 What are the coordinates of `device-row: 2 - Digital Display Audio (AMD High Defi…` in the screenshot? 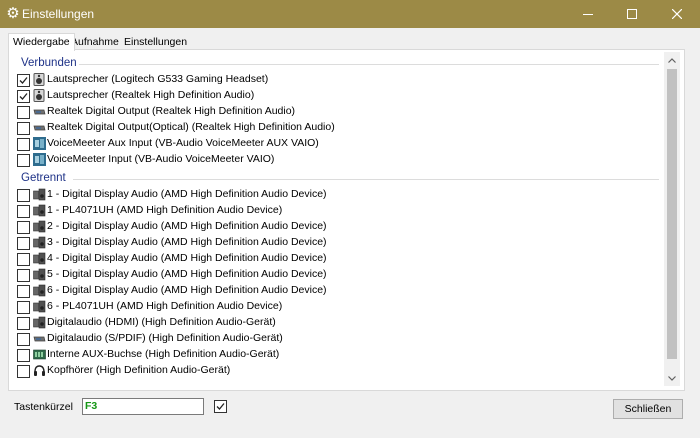 It's located at (337, 227).